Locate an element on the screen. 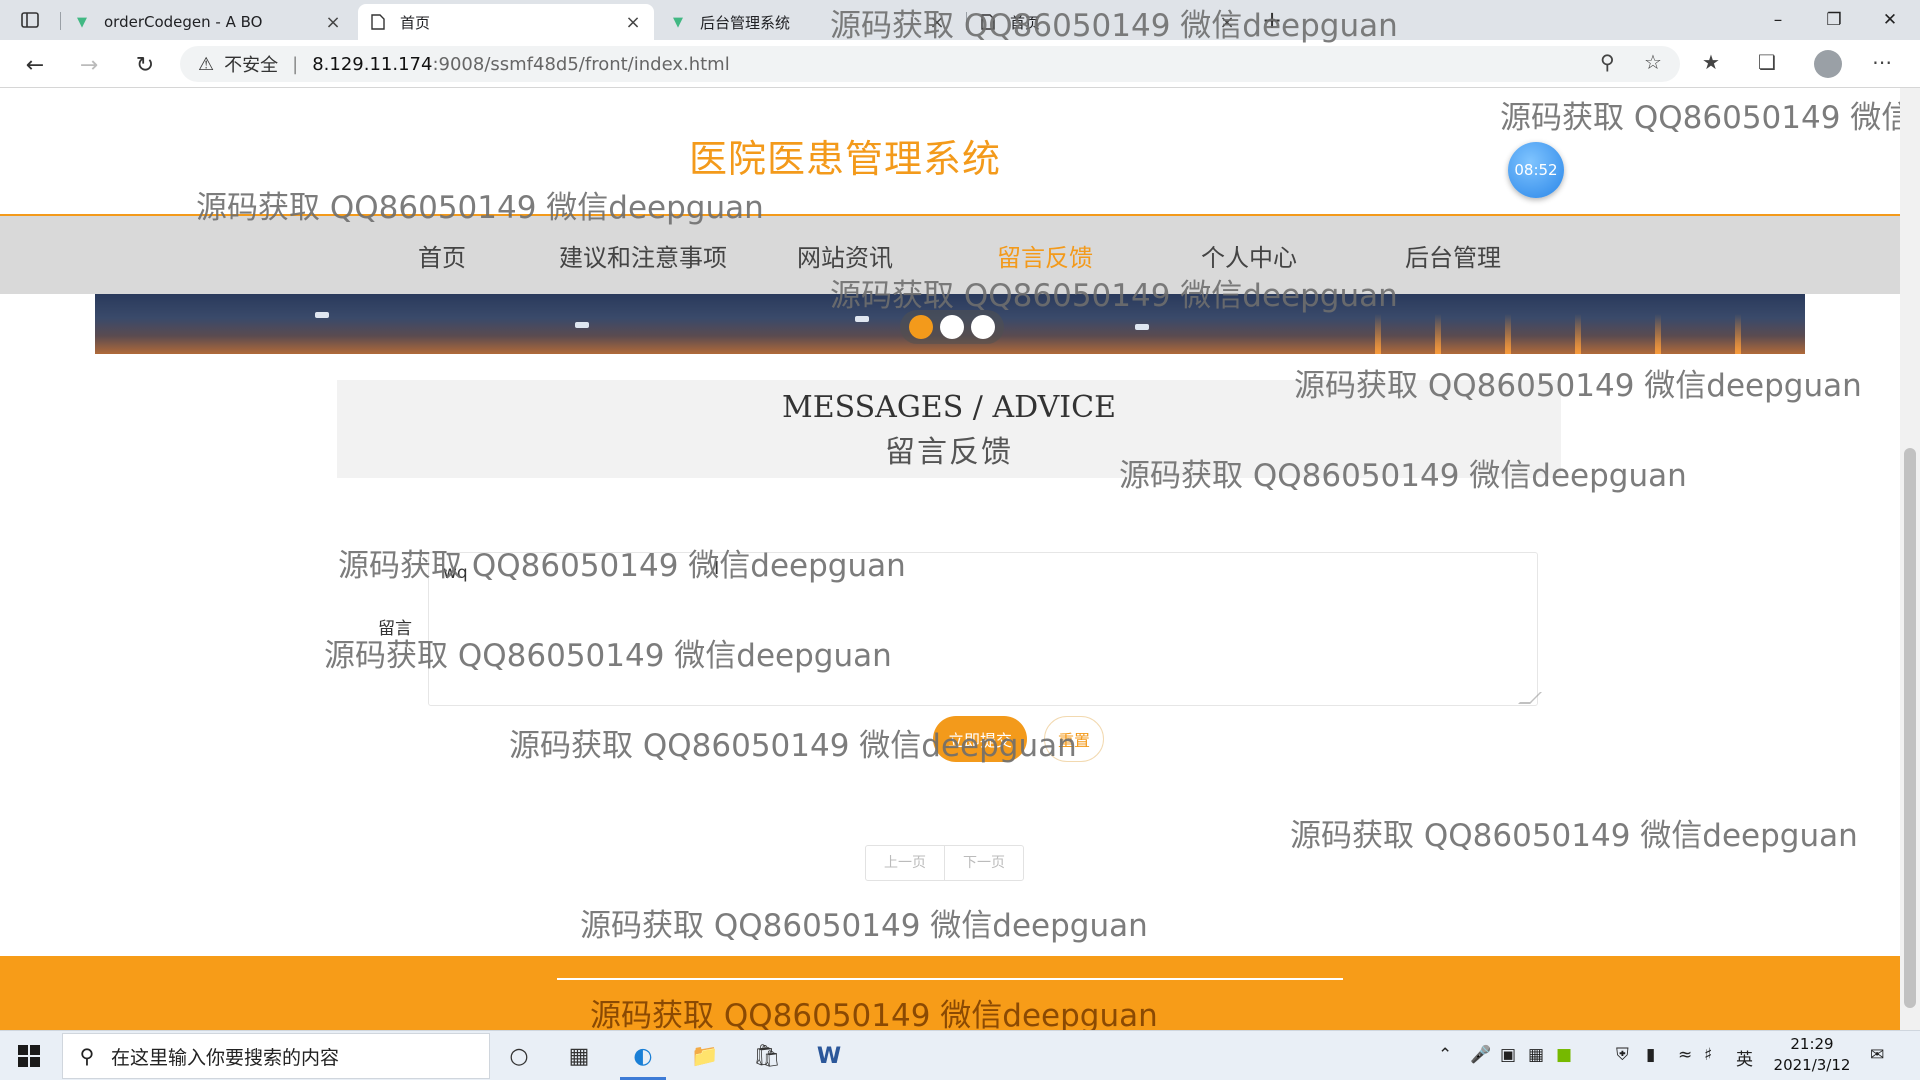 This screenshot has height=1080, width=1920. microphone-icon: 🎤 is located at coordinates (1480, 1055).